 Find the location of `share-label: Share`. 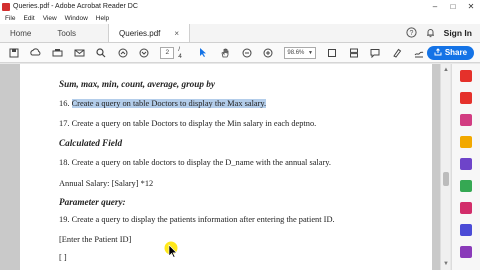

share-label: Share is located at coordinates (456, 52).